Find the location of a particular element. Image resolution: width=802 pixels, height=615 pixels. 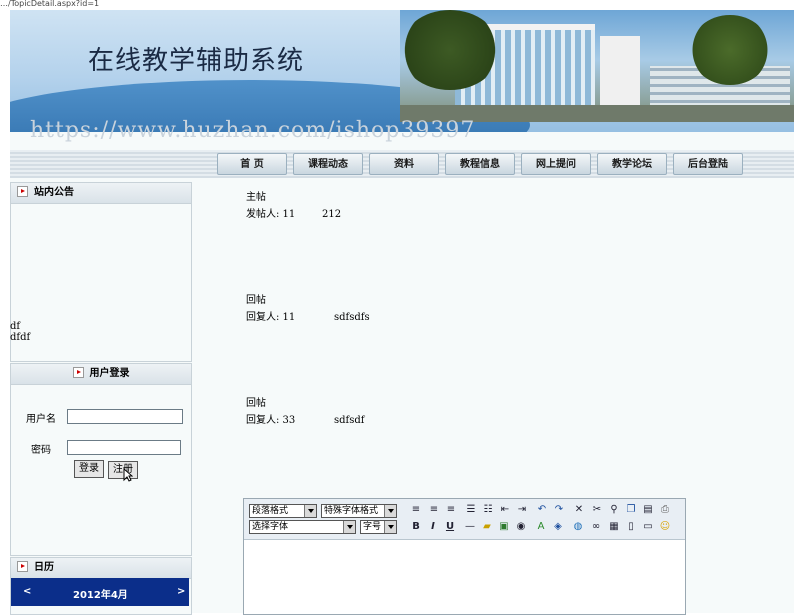

indent-icon: ⇥ is located at coordinates (522, 510).